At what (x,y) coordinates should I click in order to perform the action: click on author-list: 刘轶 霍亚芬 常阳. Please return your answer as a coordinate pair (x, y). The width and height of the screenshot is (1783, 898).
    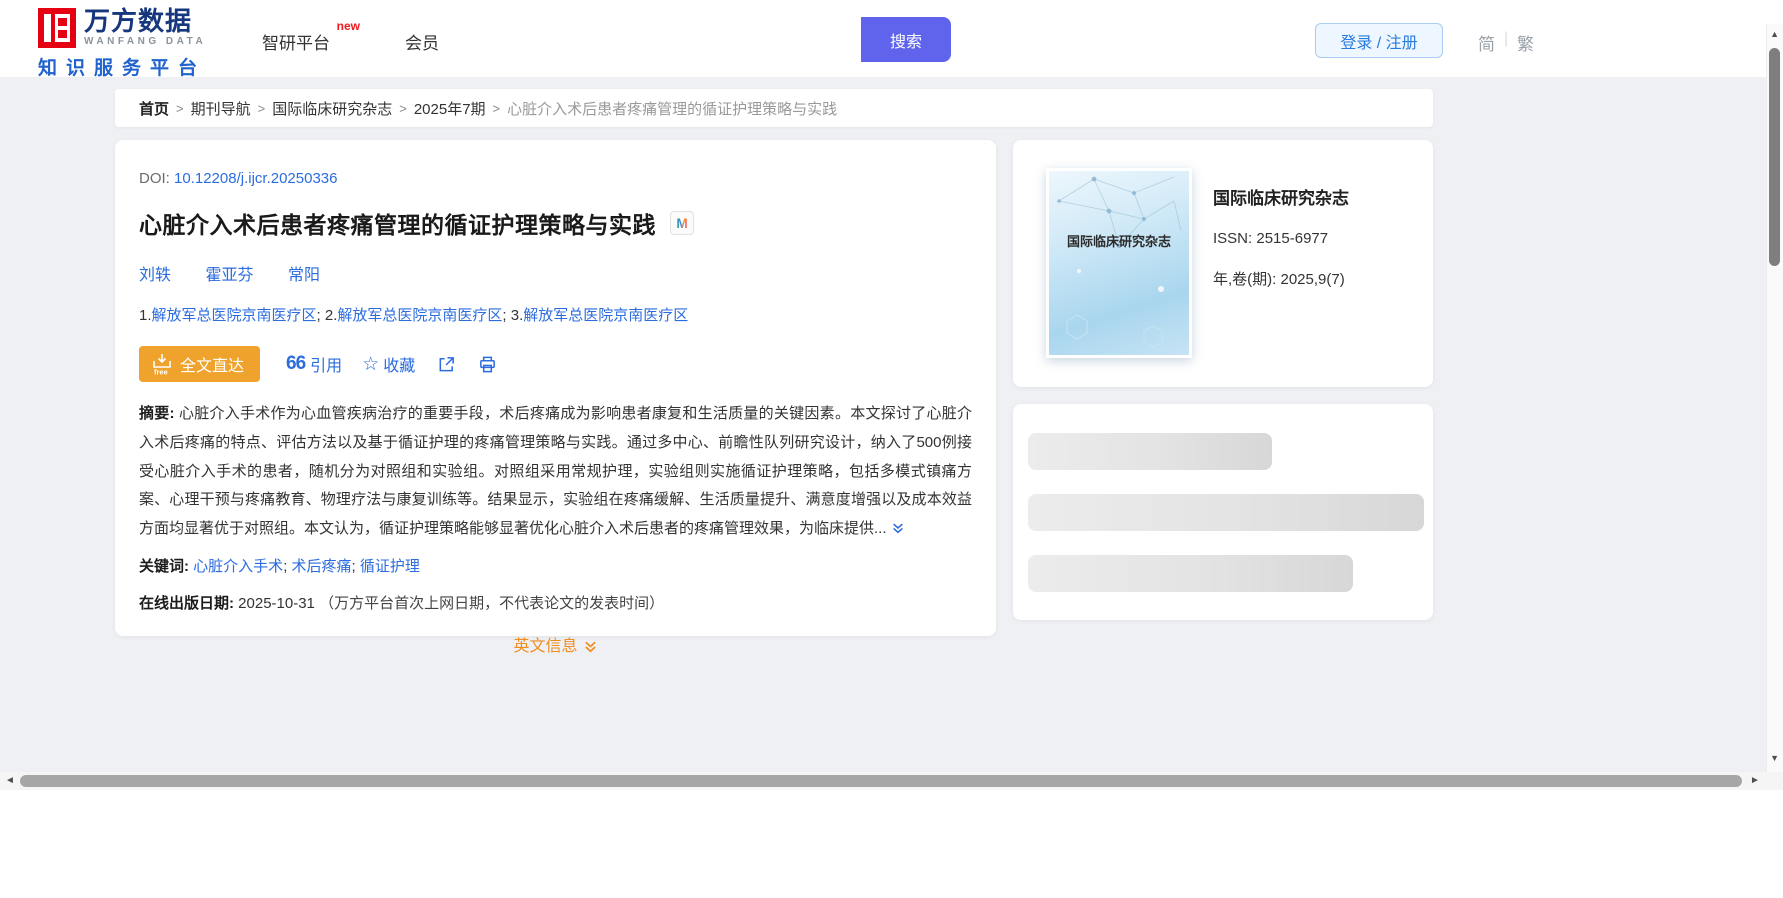
    Looking at the image, I should click on (555, 273).